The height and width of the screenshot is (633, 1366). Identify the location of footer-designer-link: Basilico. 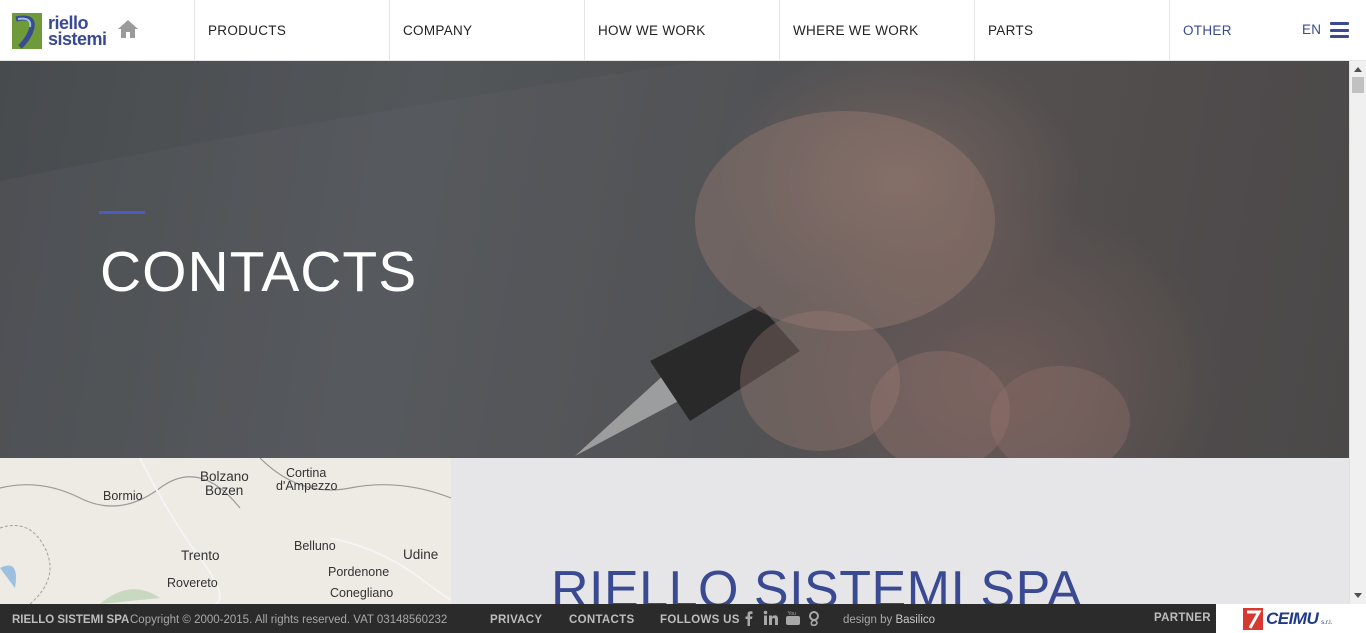
(915, 620).